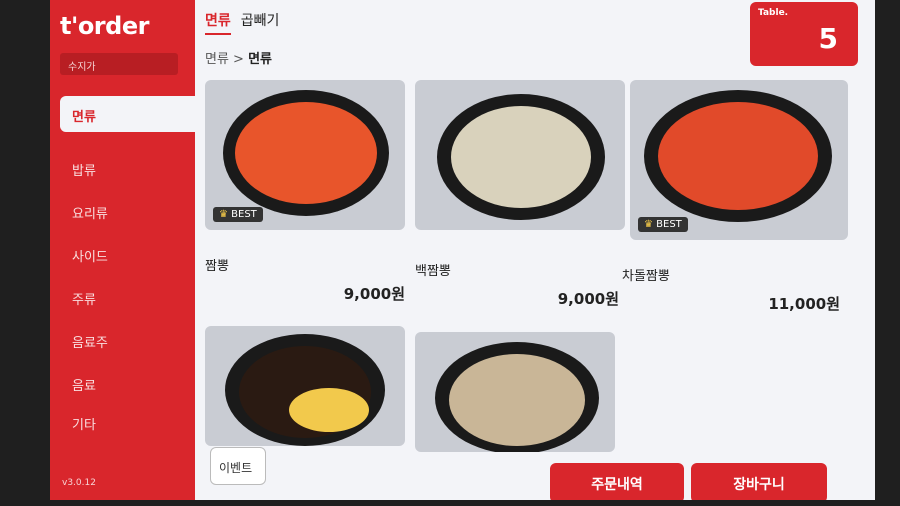  I want to click on sidebar-item-label: 음료, so click(84, 386).